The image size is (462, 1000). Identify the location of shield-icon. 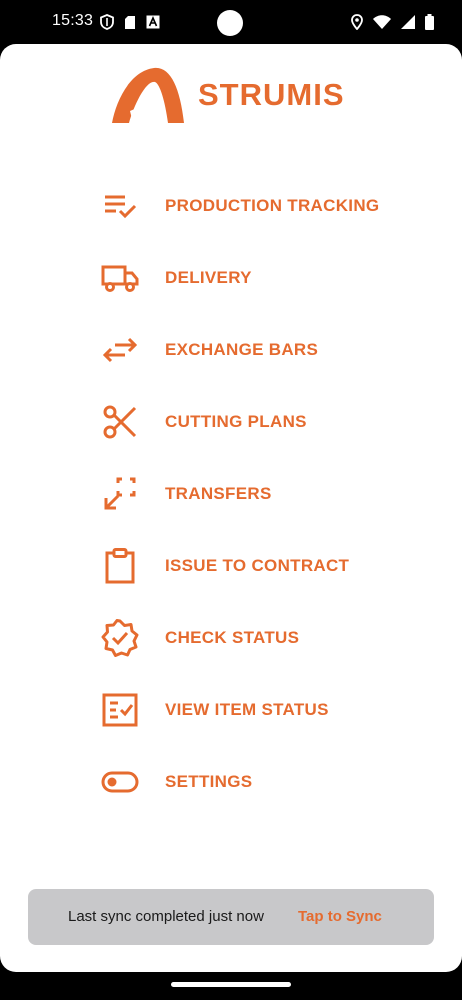
(107, 22).